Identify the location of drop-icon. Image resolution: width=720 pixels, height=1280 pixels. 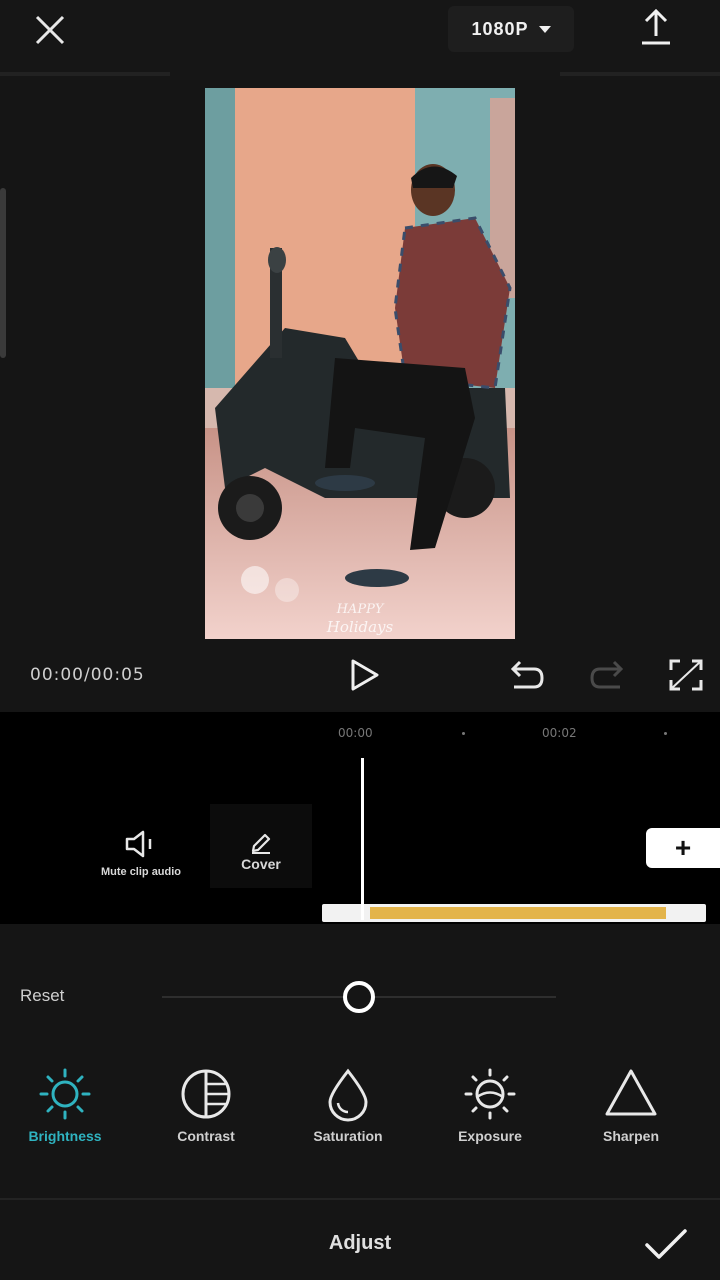
(348, 1095).